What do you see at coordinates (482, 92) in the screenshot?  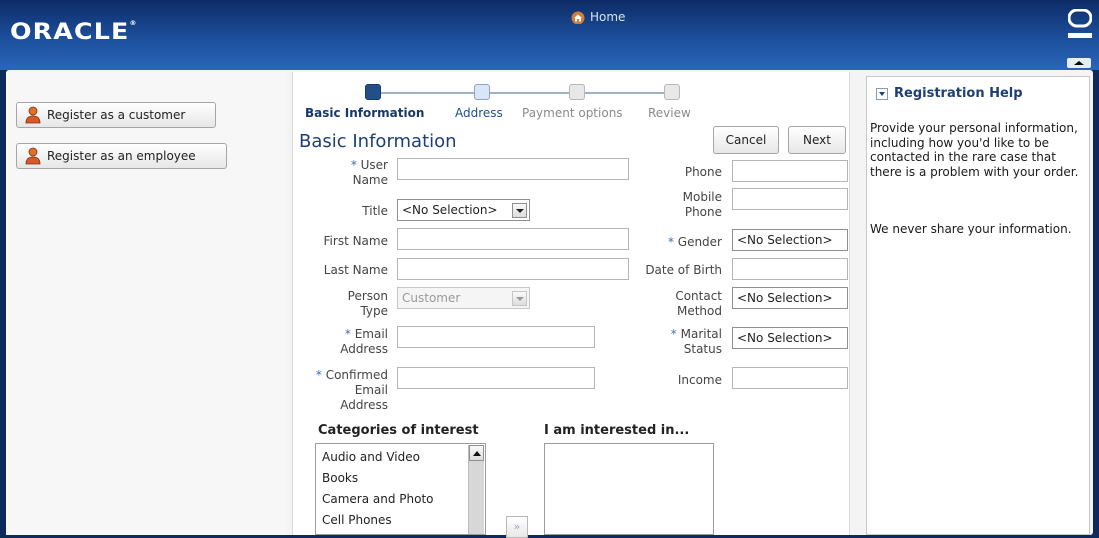 I see `train-stop-address` at bounding box center [482, 92].